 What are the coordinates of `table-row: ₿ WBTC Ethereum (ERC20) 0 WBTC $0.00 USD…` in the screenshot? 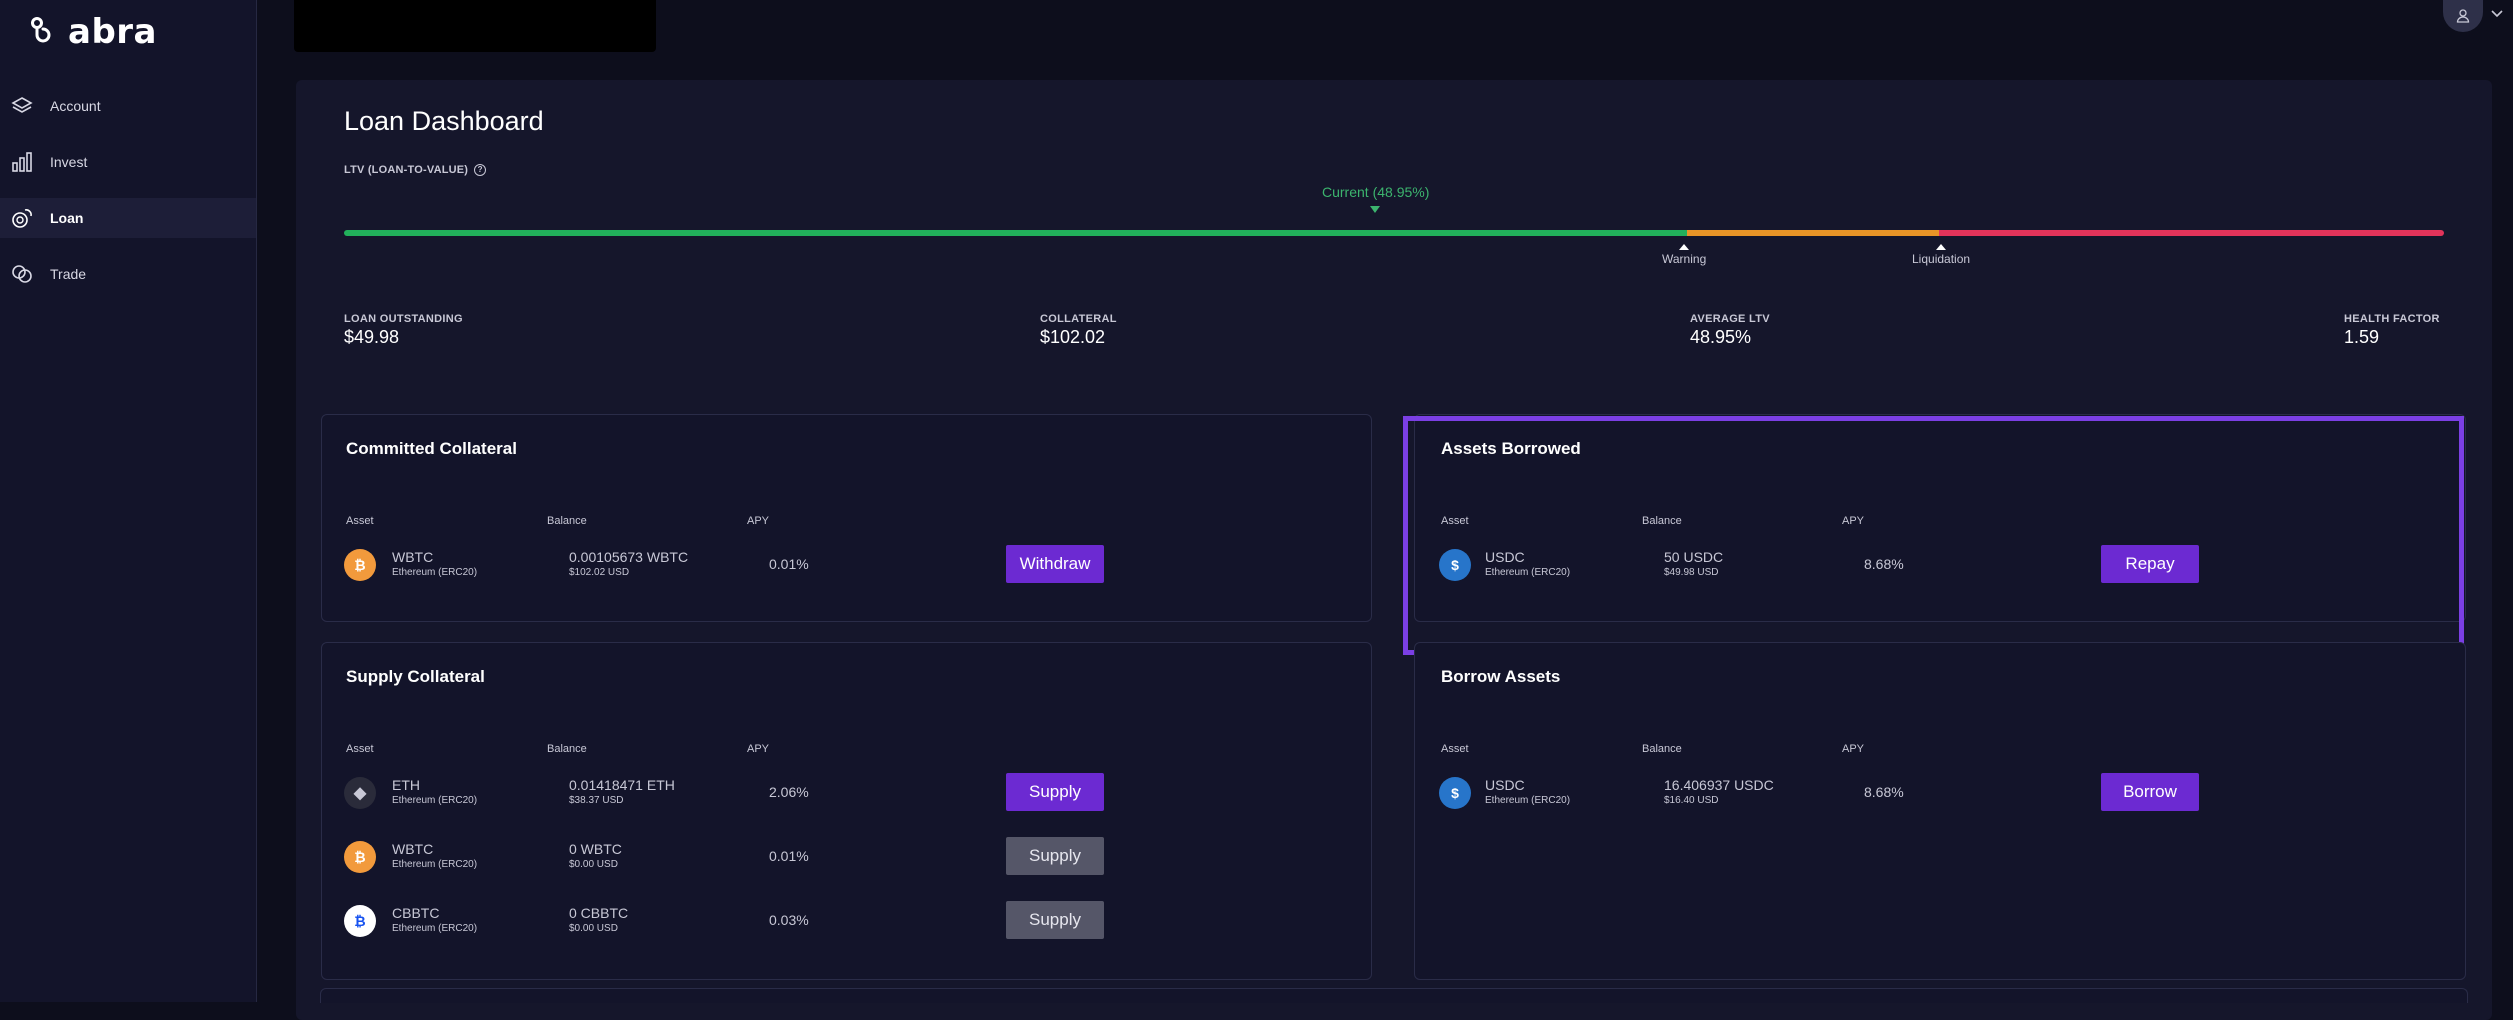 It's located at (844, 857).